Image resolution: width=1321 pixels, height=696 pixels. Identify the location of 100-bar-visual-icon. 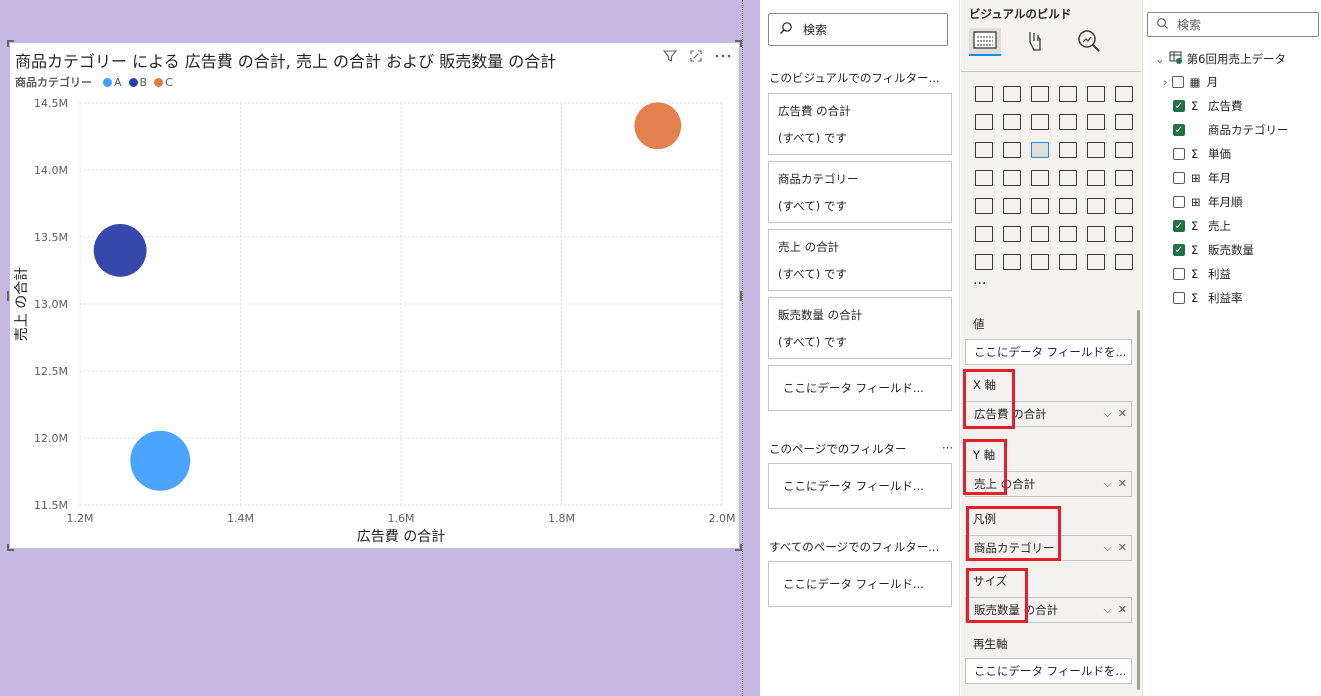
(1096, 94).